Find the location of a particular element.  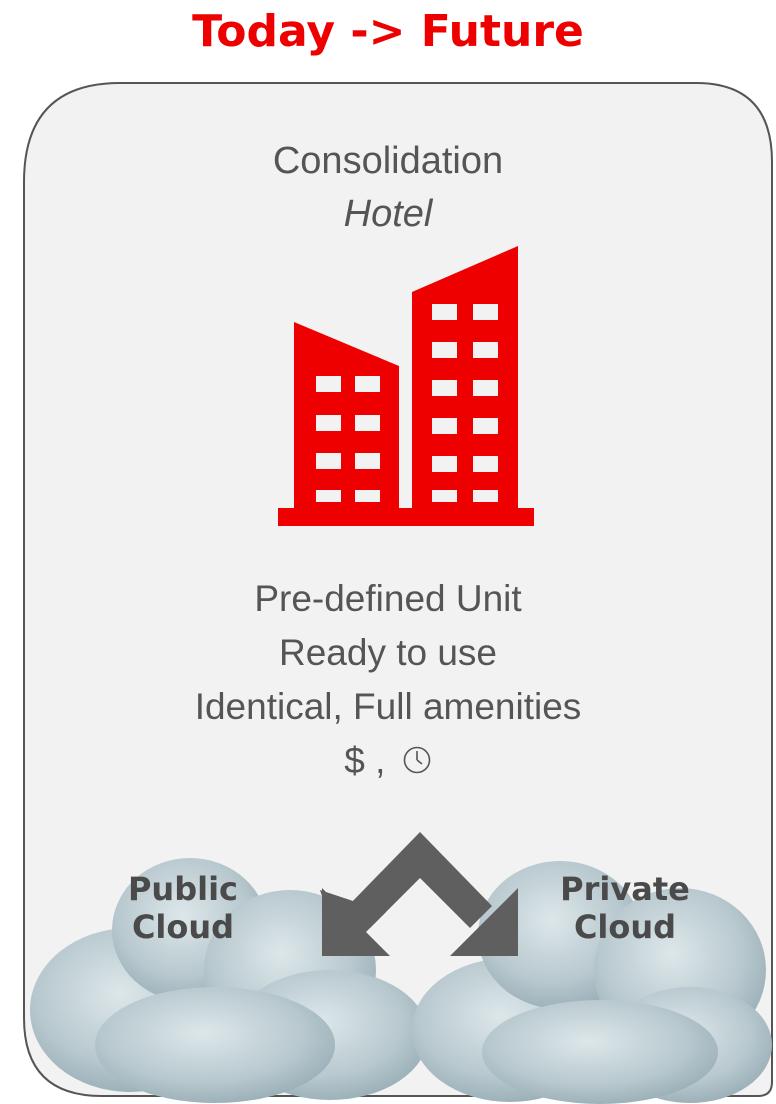

office-building-icon is located at coordinates (406, 386).